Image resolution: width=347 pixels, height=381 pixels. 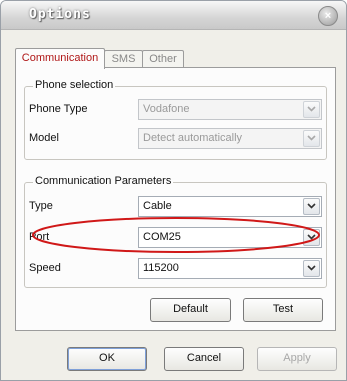 What do you see at coordinates (44, 138) in the screenshot?
I see `model-label: Model` at bounding box center [44, 138].